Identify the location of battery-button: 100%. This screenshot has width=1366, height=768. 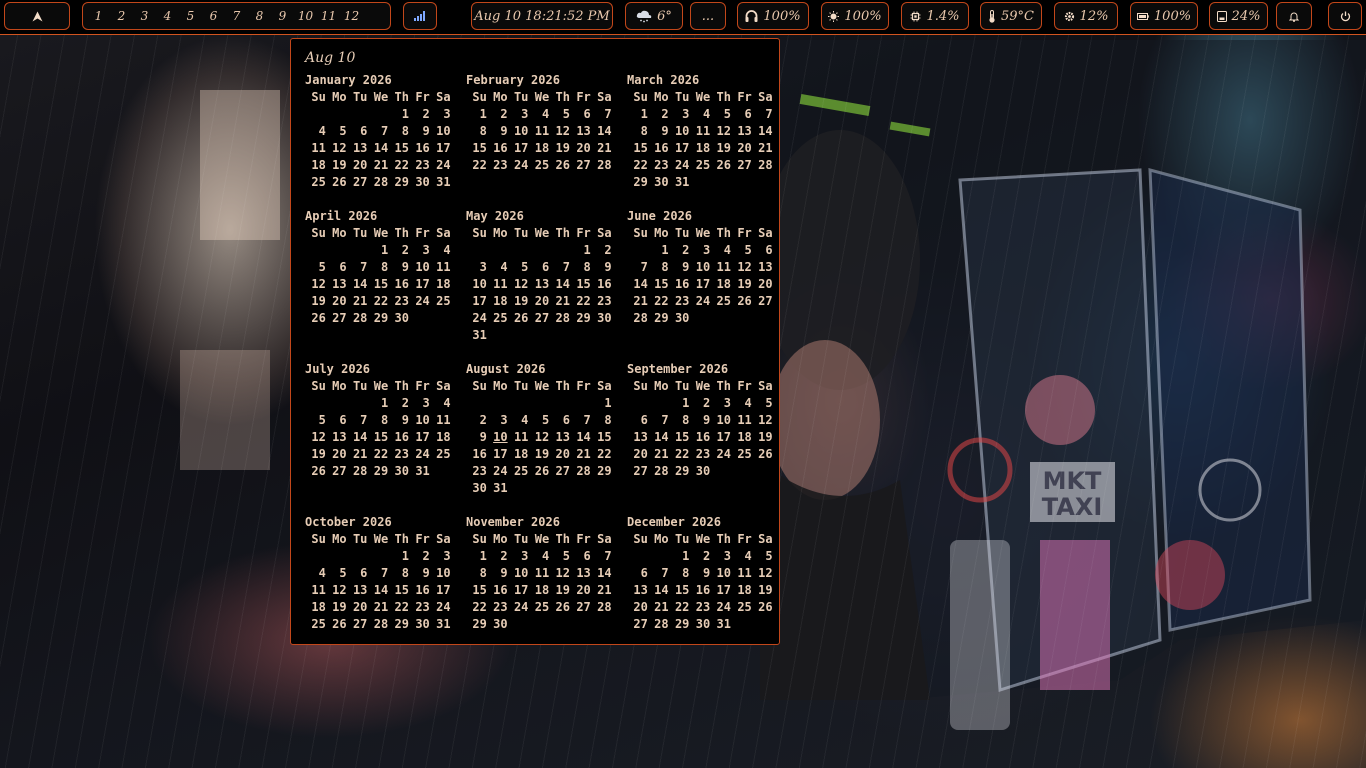
(1164, 16).